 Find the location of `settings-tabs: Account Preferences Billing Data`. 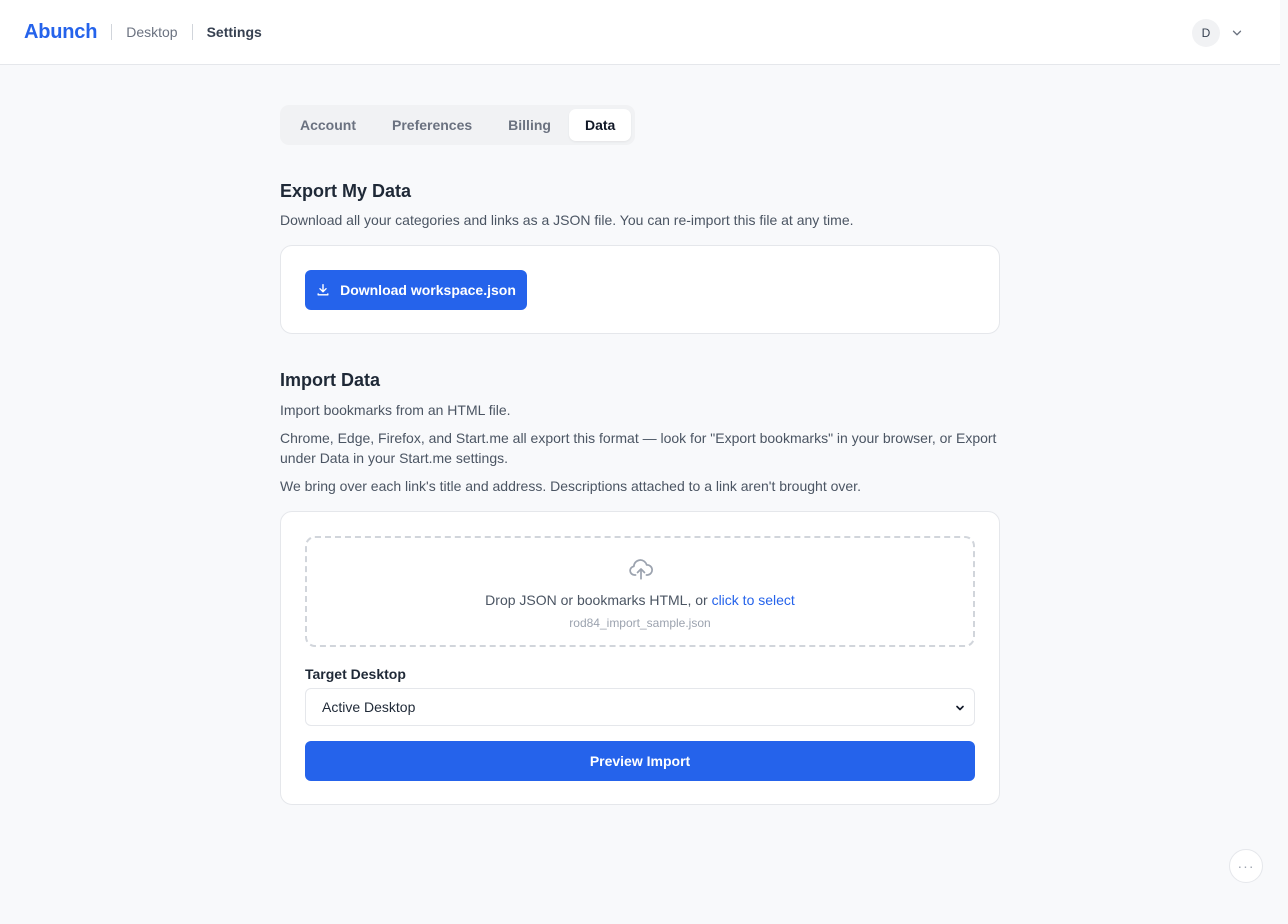

settings-tabs: Account Preferences Billing Data is located at coordinates (458, 125).